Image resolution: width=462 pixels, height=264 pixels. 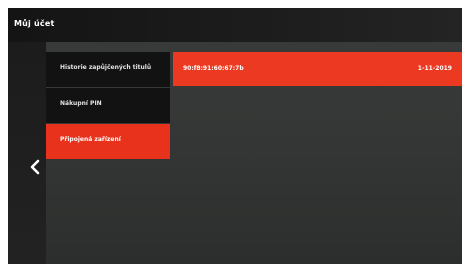 What do you see at coordinates (27, 153) in the screenshot?
I see `left-rail` at bounding box center [27, 153].